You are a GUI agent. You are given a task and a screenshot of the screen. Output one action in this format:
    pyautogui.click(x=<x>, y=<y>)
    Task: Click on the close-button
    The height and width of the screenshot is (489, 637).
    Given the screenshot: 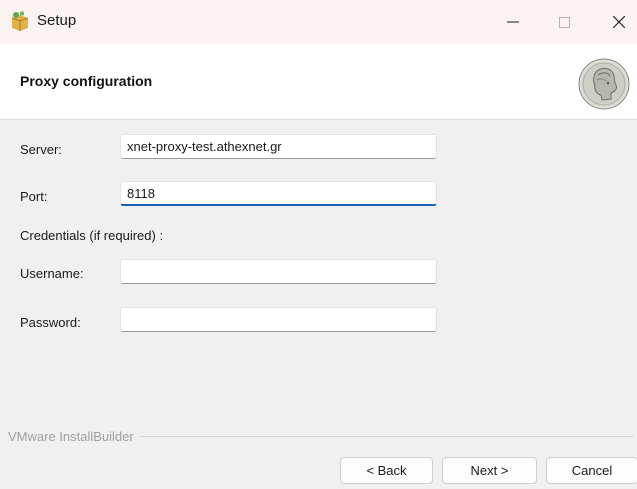 What is the action you would take?
    pyautogui.click(x=616, y=22)
    